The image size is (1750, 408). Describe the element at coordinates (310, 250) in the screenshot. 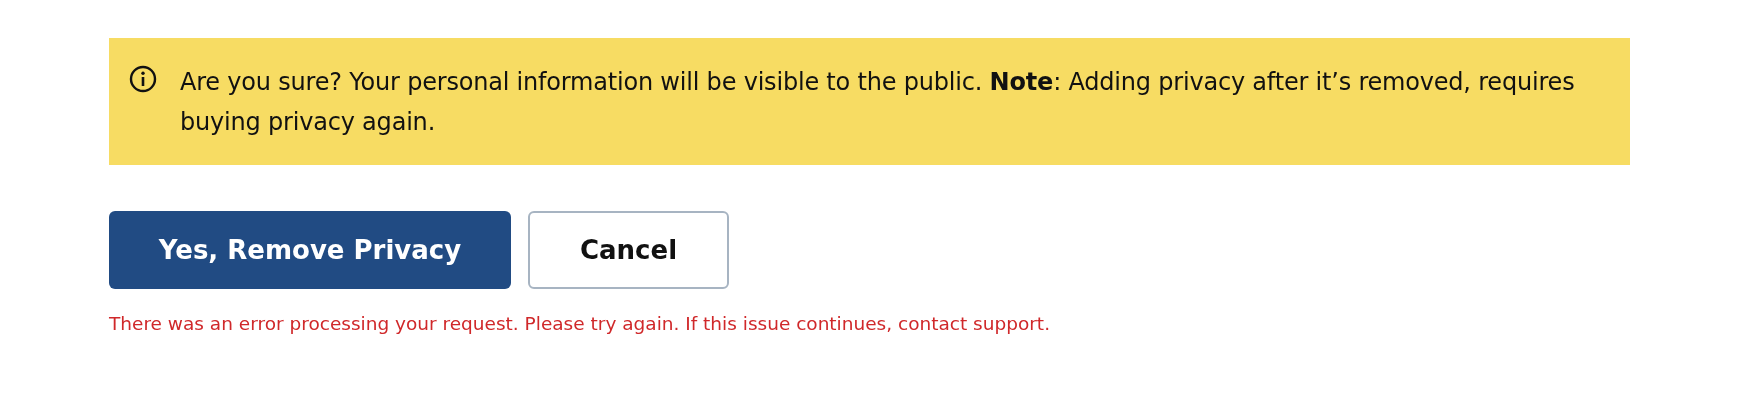

I see `remove-privacy-button: Yes, Remove Privacy` at that location.